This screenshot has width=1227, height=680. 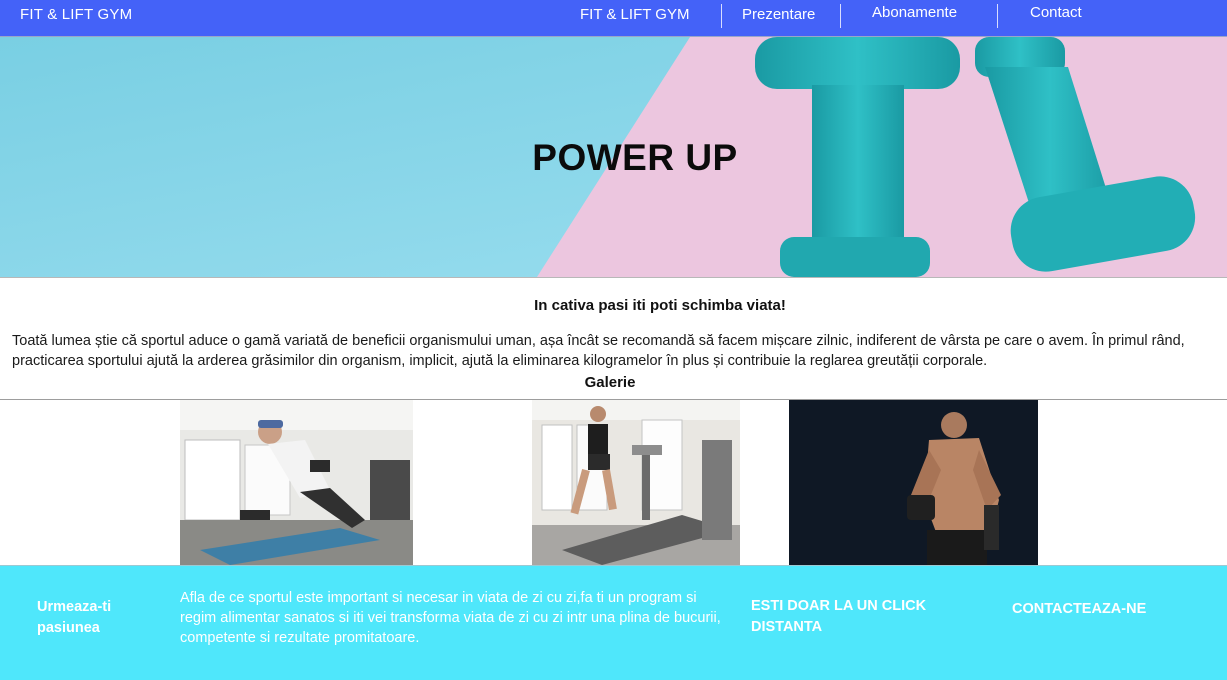 I want to click on gallery-heading: Galerie, so click(x=610, y=382).